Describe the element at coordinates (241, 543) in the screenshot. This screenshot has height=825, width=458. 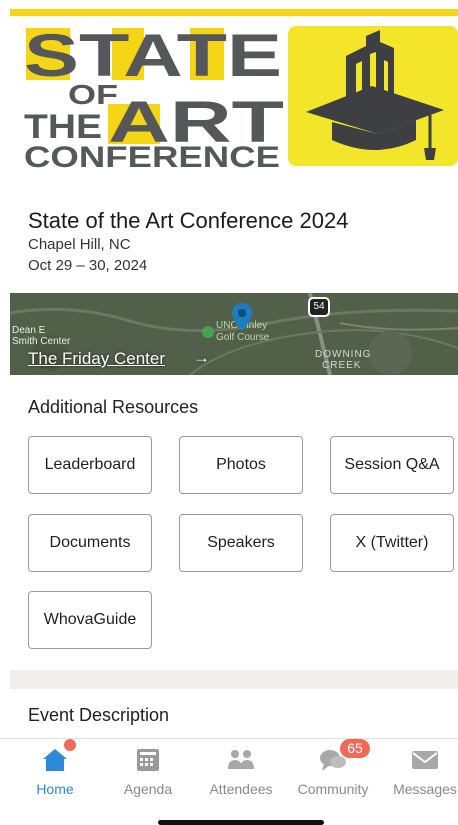
I see `speakers-button: Speakers` at that location.